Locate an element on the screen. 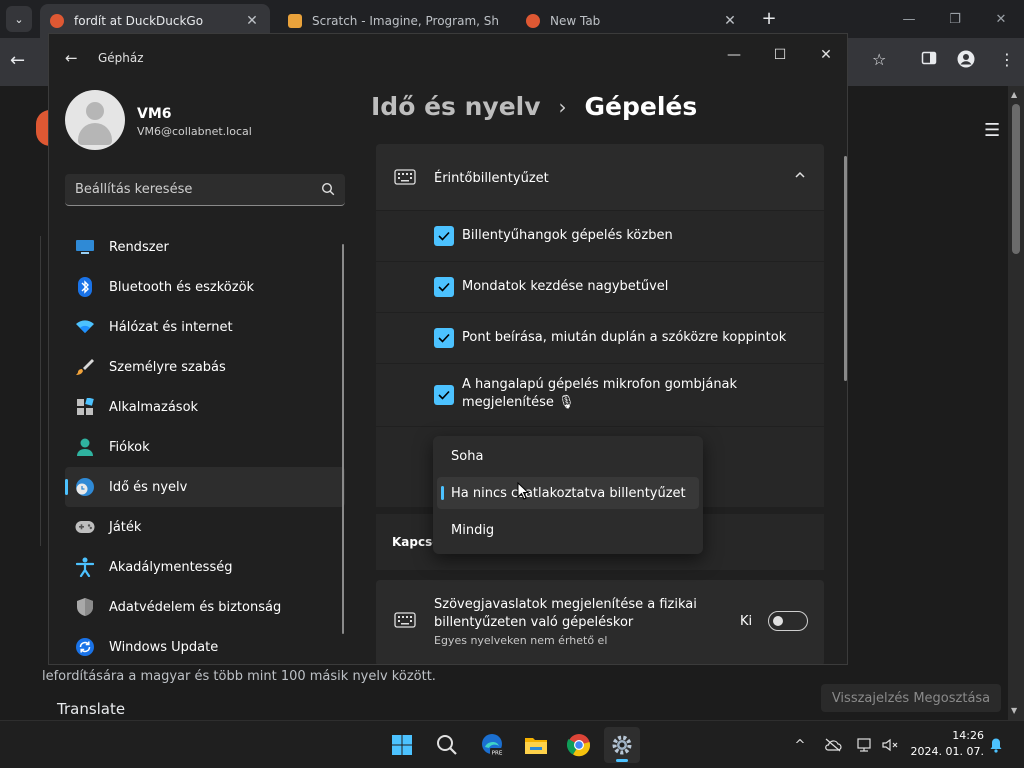 This screenshot has width=1024, height=768. search-input is located at coordinates (190, 189).